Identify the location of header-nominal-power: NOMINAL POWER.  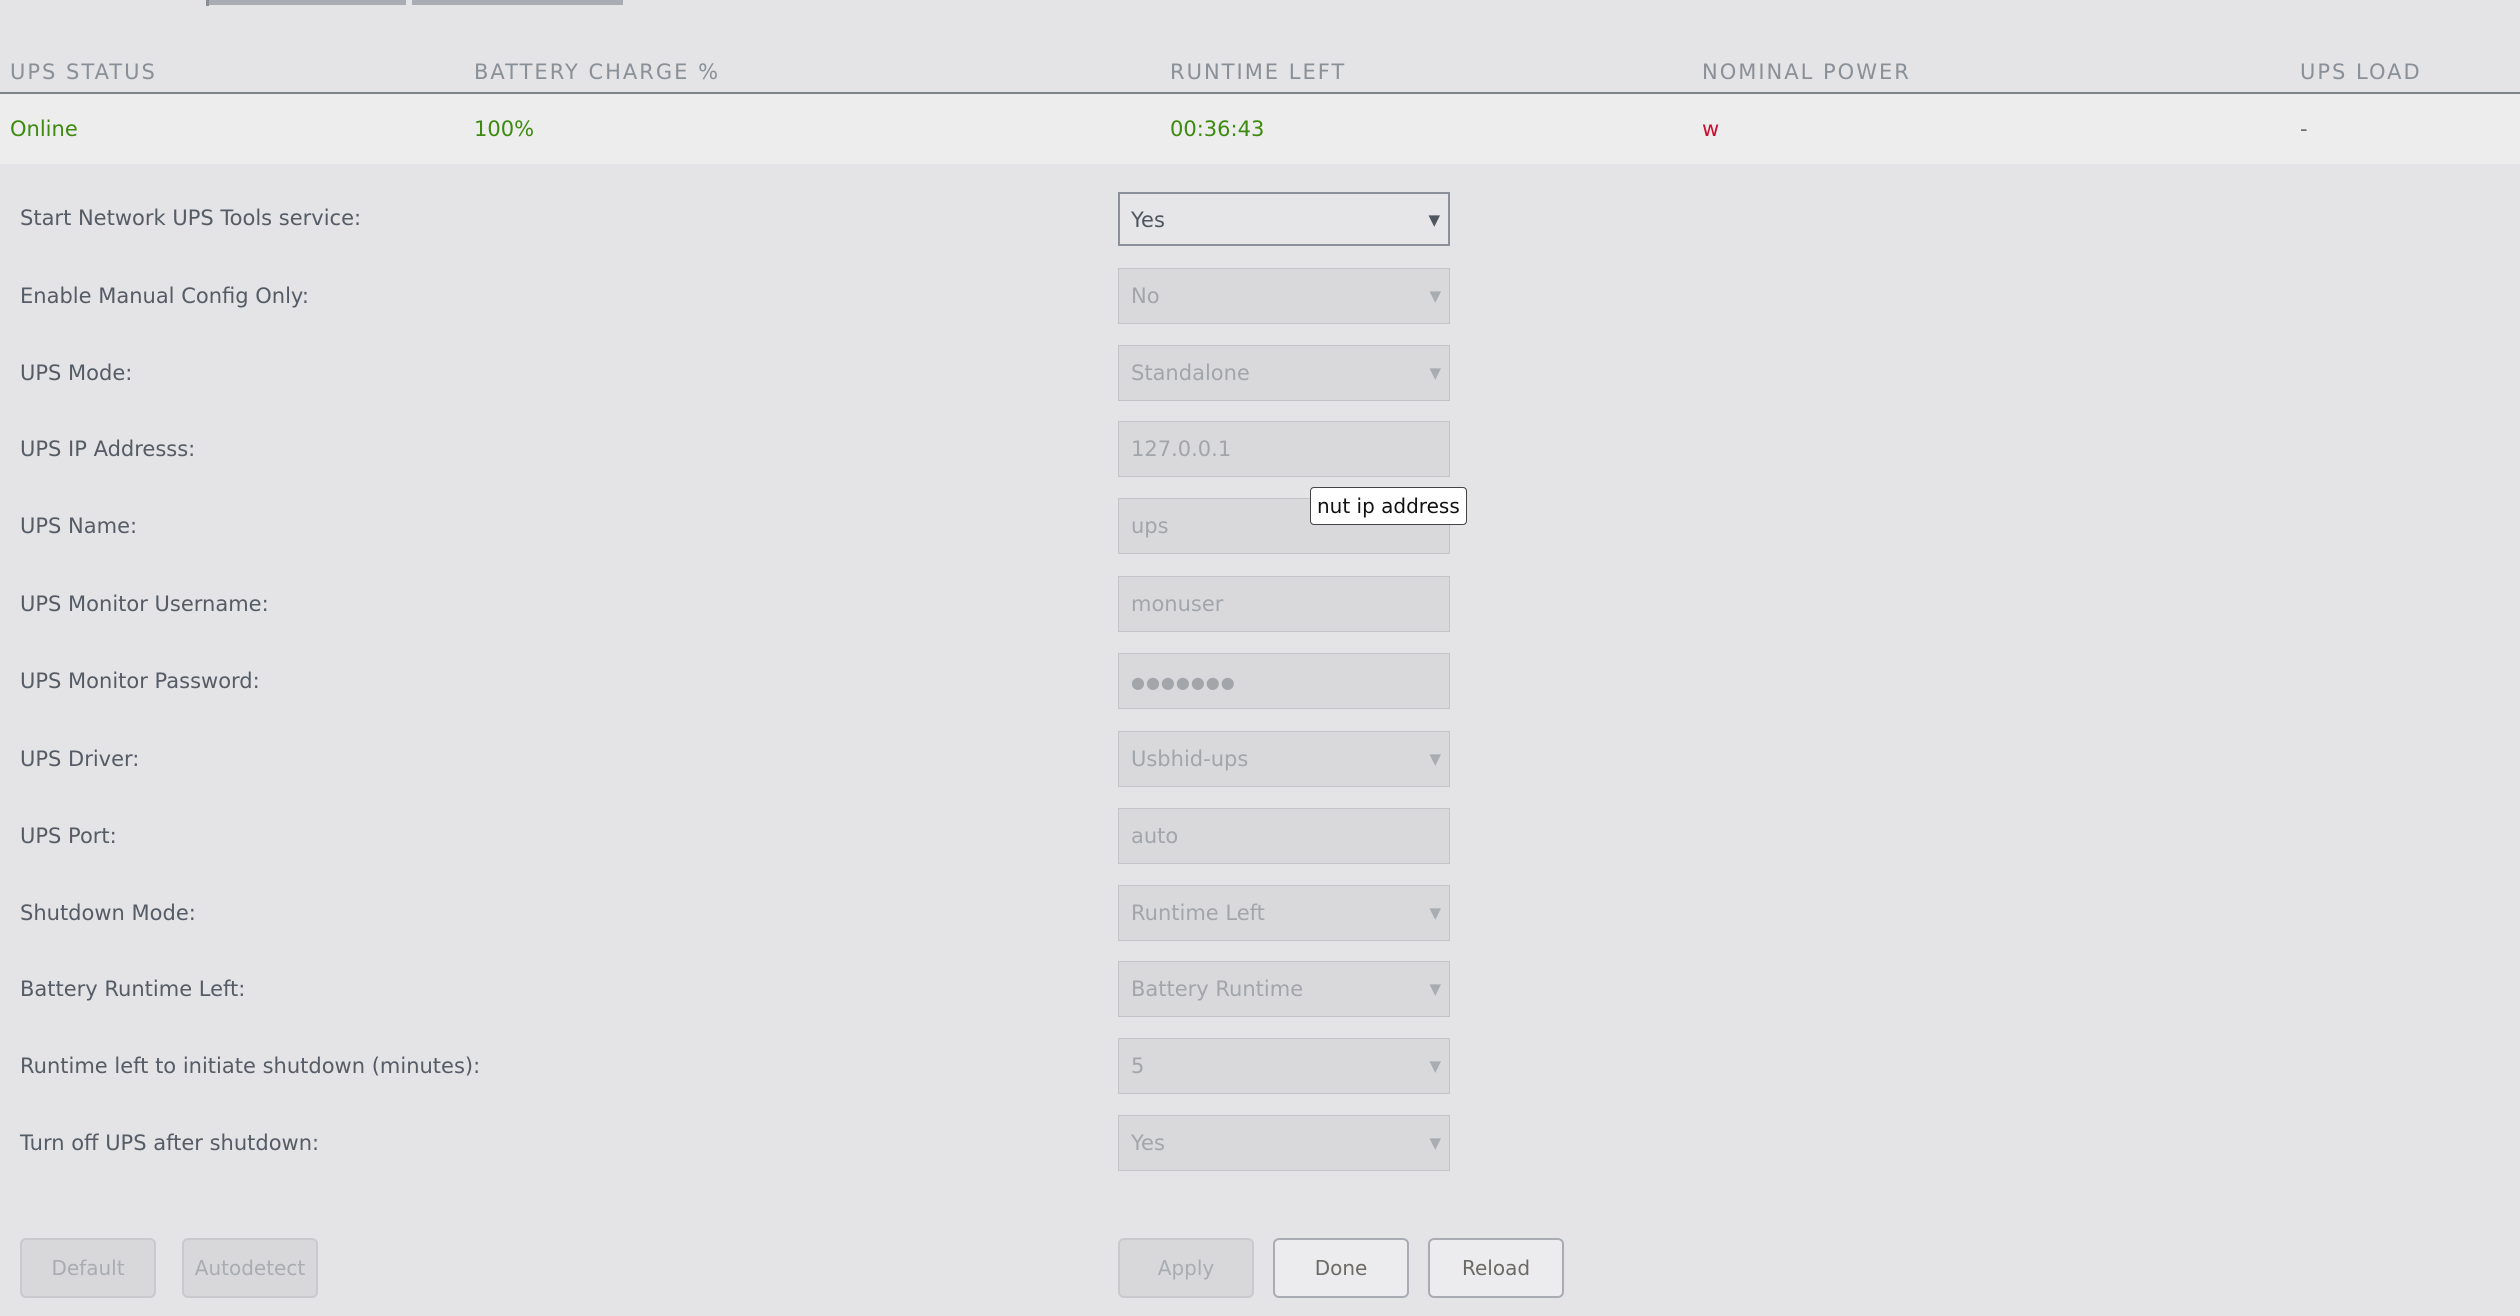
(1806, 72).